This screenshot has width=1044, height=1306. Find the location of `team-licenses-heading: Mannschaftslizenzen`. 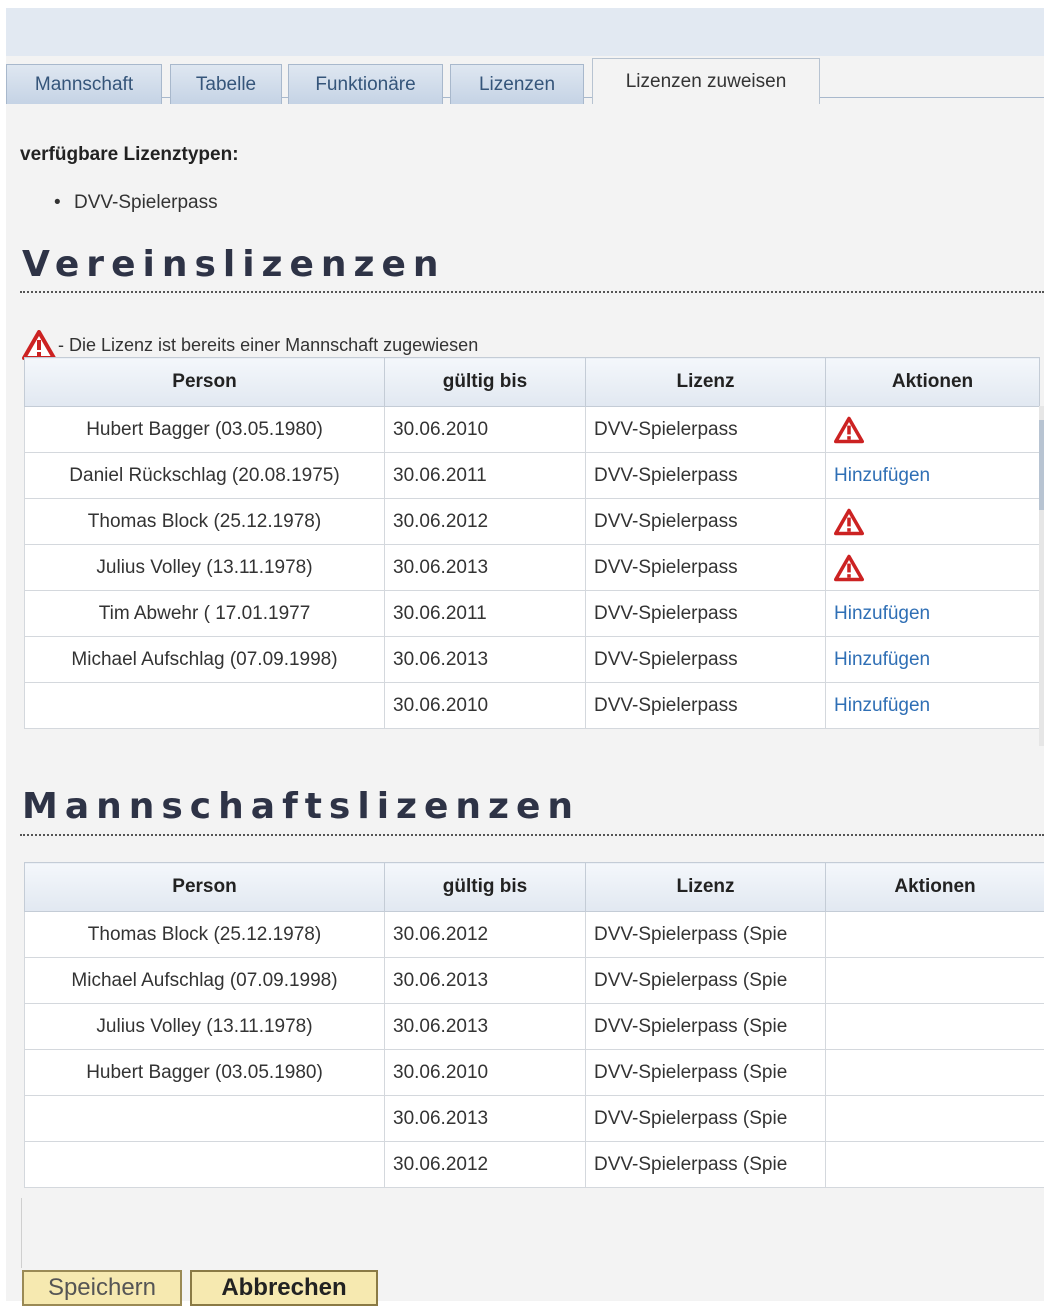

team-licenses-heading: Mannschaftslizenzen is located at coordinates (301, 806).